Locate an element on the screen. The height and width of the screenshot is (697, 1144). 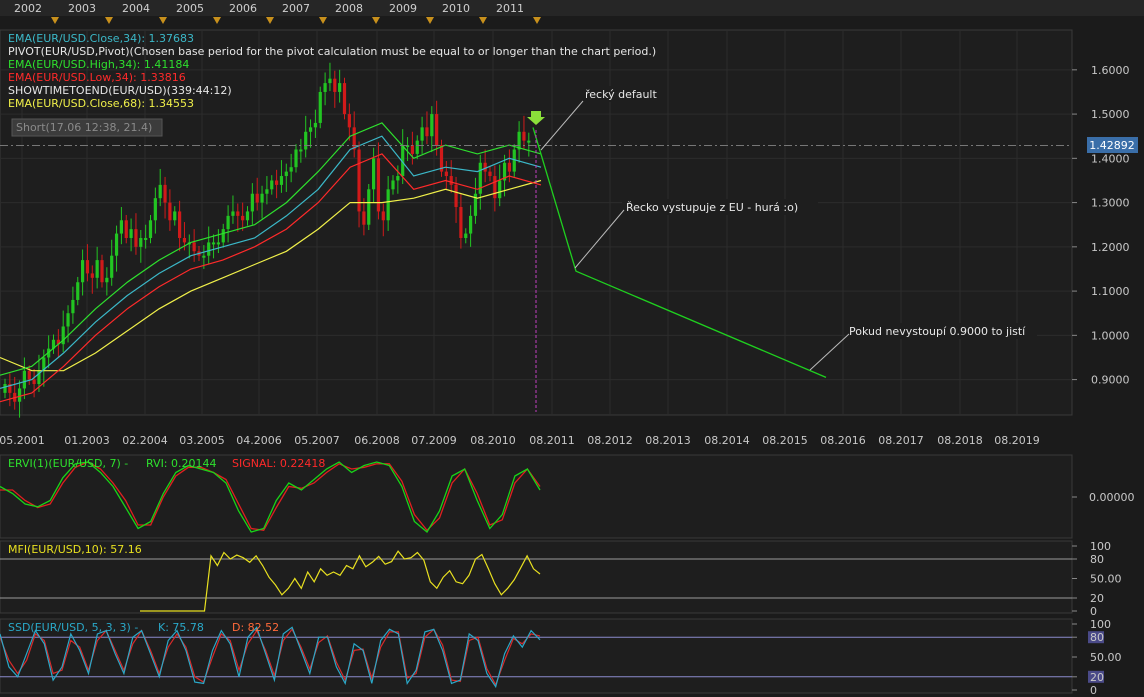
ssd-tick-label: 50.00 is located at coordinates (1106, 657).